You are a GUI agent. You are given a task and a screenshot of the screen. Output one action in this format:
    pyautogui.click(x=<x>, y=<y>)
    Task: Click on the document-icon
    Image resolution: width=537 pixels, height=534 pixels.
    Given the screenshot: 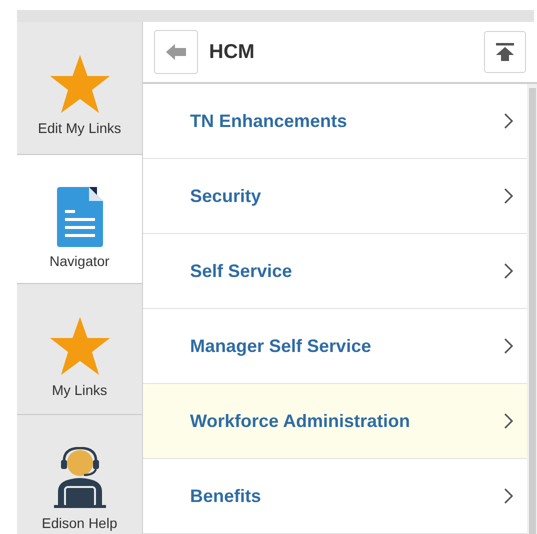 What is the action you would take?
    pyautogui.click(x=79, y=217)
    